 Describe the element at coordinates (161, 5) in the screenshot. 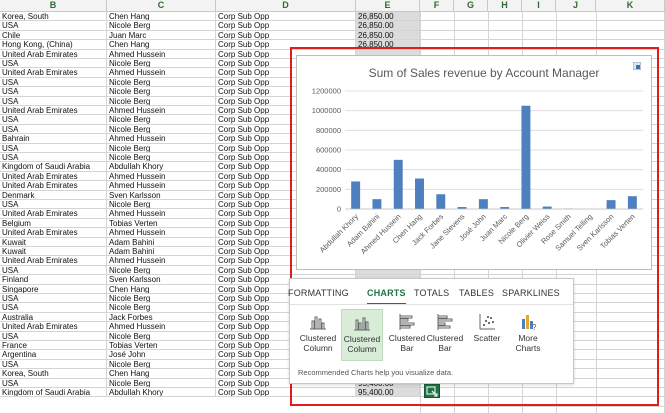

I see `column-header-c: C` at that location.